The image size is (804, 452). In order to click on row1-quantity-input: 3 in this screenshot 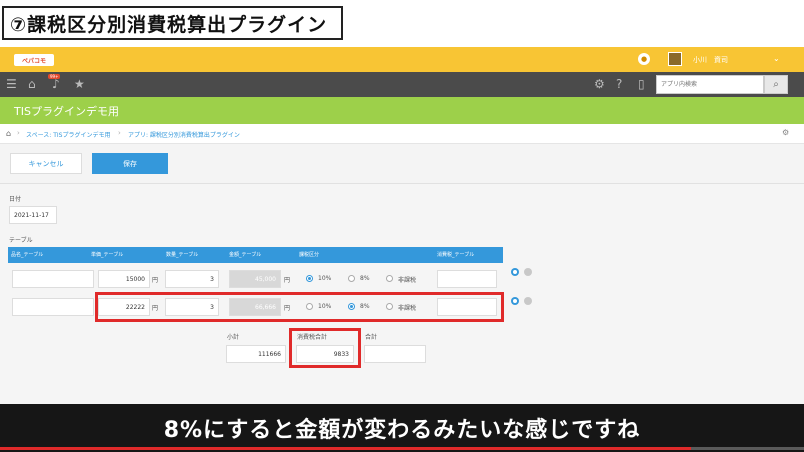, I will do `click(192, 279)`.